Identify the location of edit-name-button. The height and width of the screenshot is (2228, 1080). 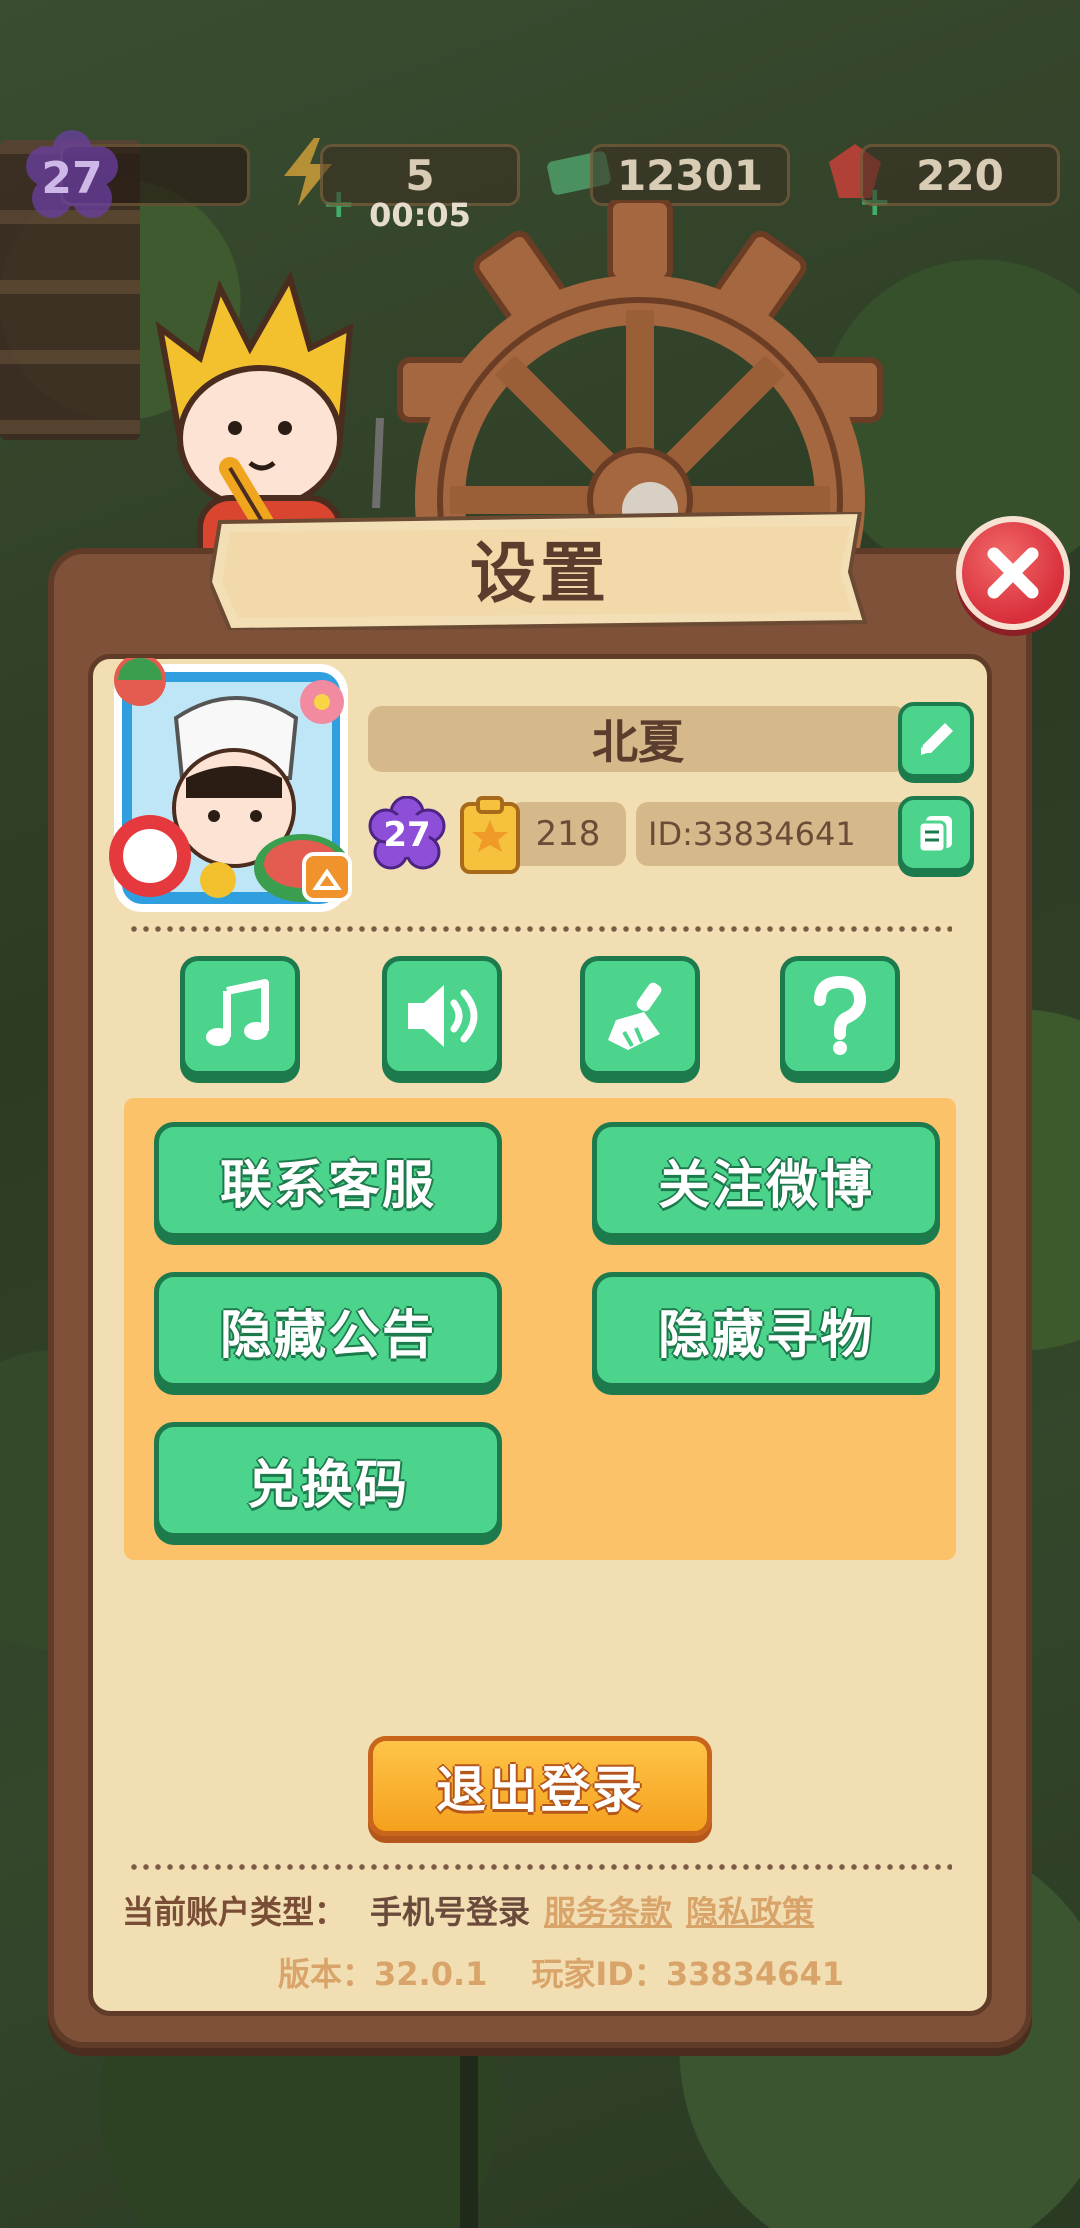
(936, 740).